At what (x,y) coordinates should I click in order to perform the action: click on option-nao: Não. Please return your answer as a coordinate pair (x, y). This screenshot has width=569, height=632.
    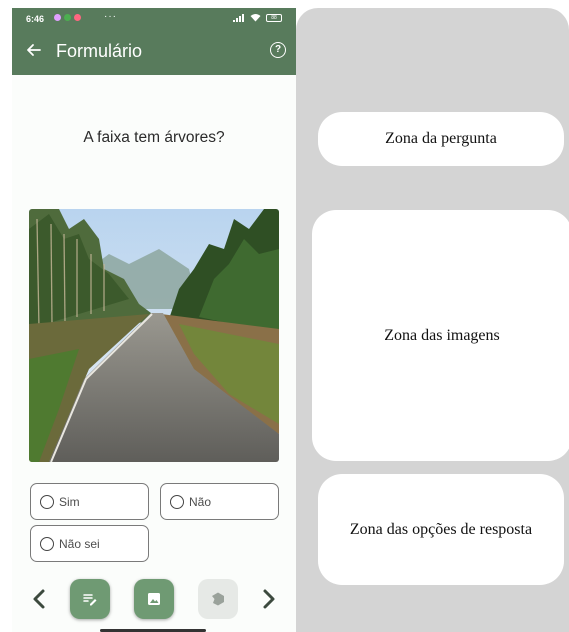
    Looking at the image, I should click on (219, 501).